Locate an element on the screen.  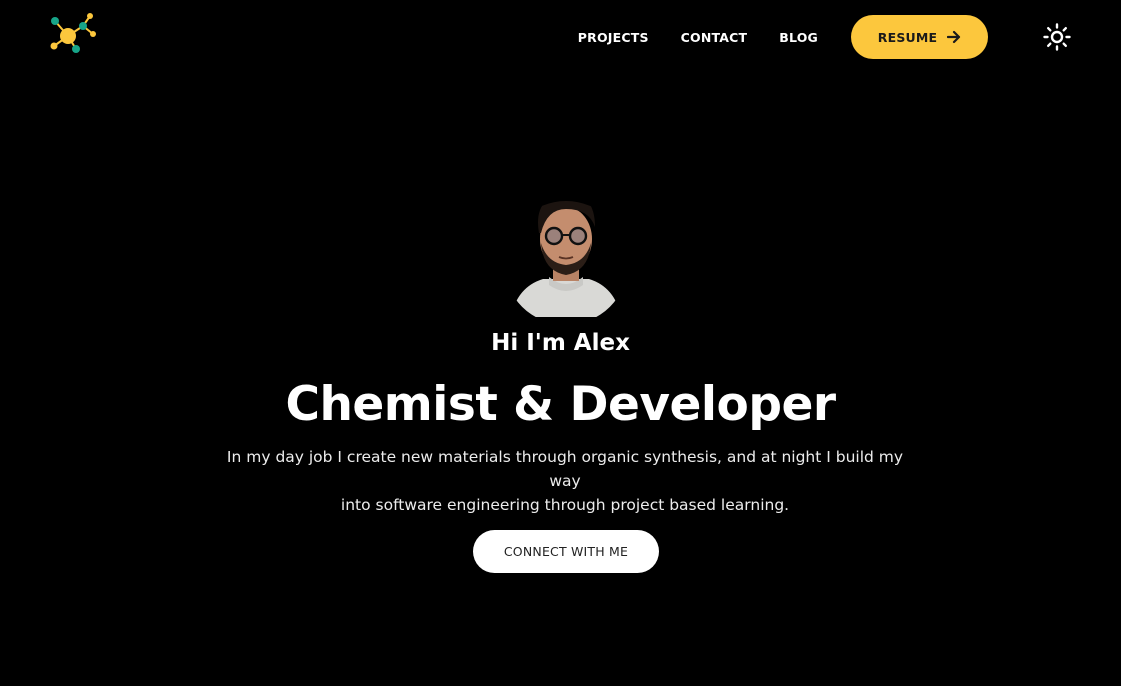
sun-icon is located at coordinates (1057, 37).